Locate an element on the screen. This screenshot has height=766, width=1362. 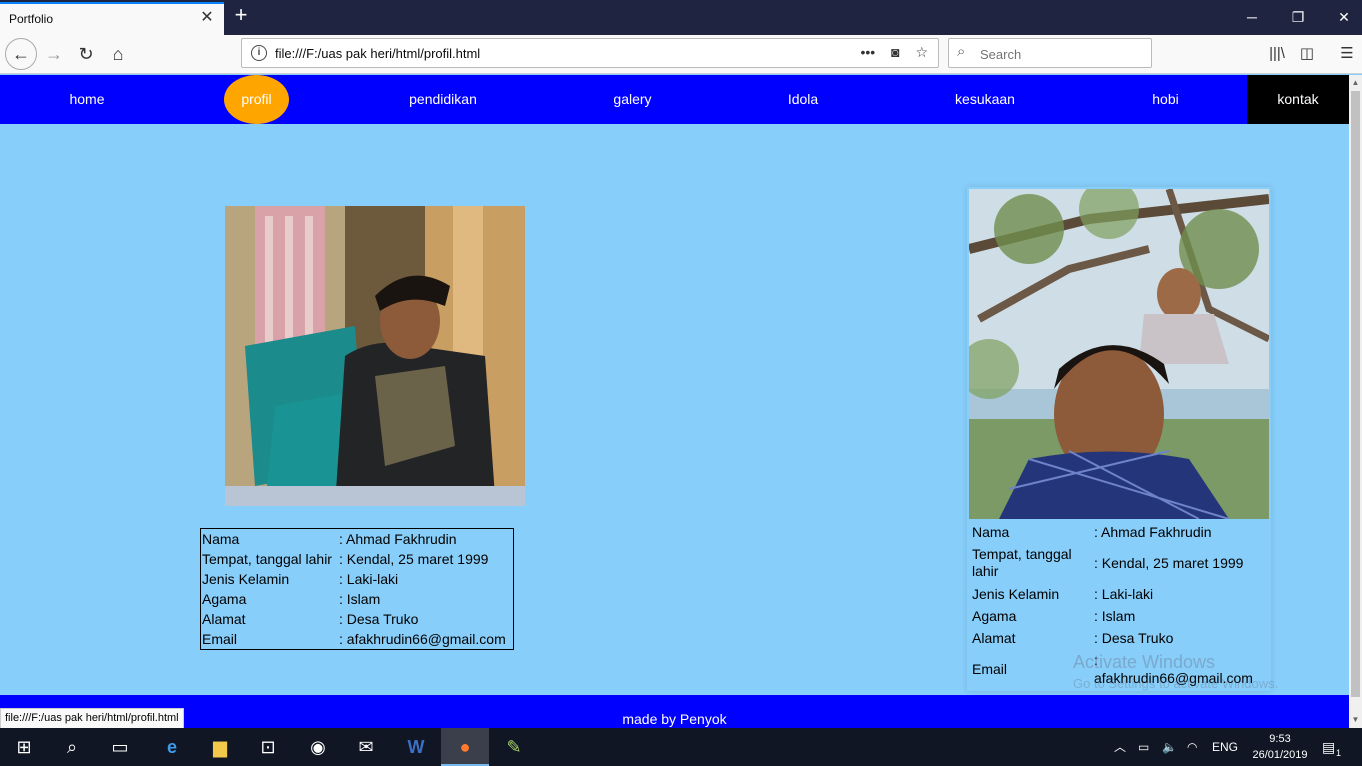
nav-home: home is located at coordinates (87, 99).